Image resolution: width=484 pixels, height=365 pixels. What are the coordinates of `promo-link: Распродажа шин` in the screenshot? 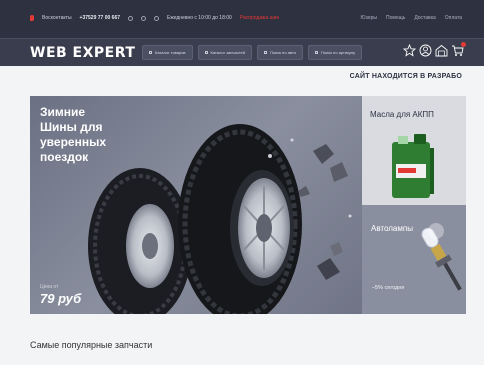 It's located at (259, 18).